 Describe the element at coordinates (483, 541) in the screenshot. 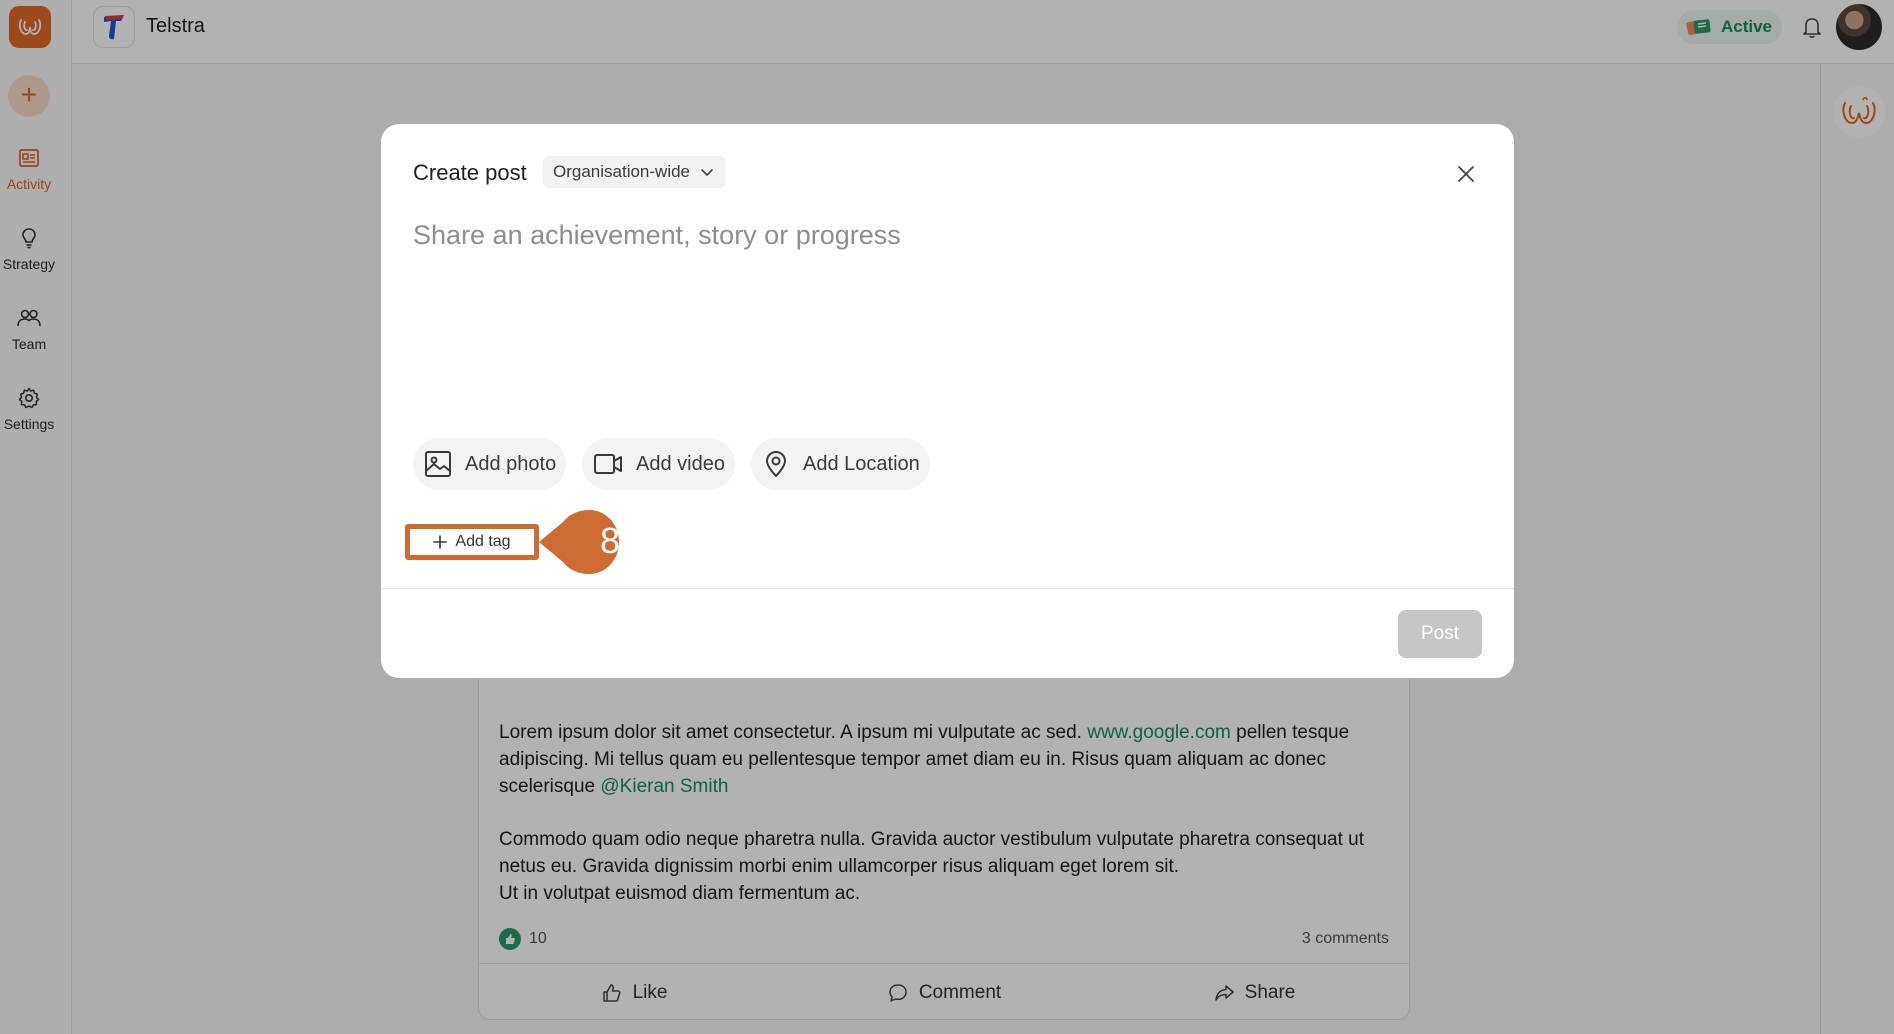

I see `add-tag-label: Add tag` at that location.